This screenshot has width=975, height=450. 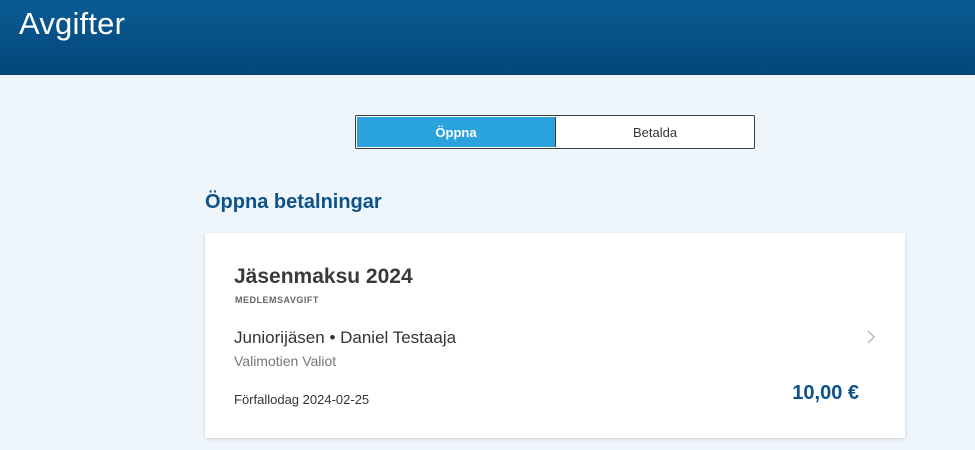 I want to click on section-title: Öppna betalningar, so click(x=293, y=202).